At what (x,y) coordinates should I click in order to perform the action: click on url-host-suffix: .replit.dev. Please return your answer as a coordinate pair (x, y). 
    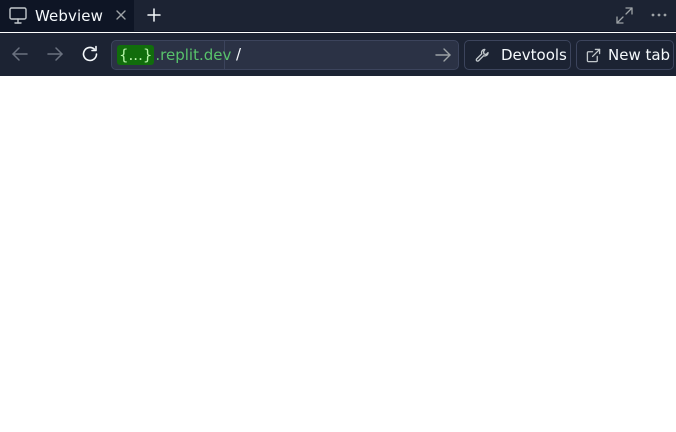
    Looking at the image, I should click on (193, 55).